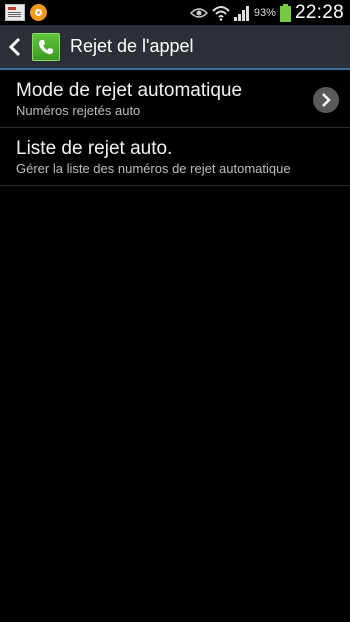  I want to click on system-status-area: 93% 22:28, so click(269, 12).